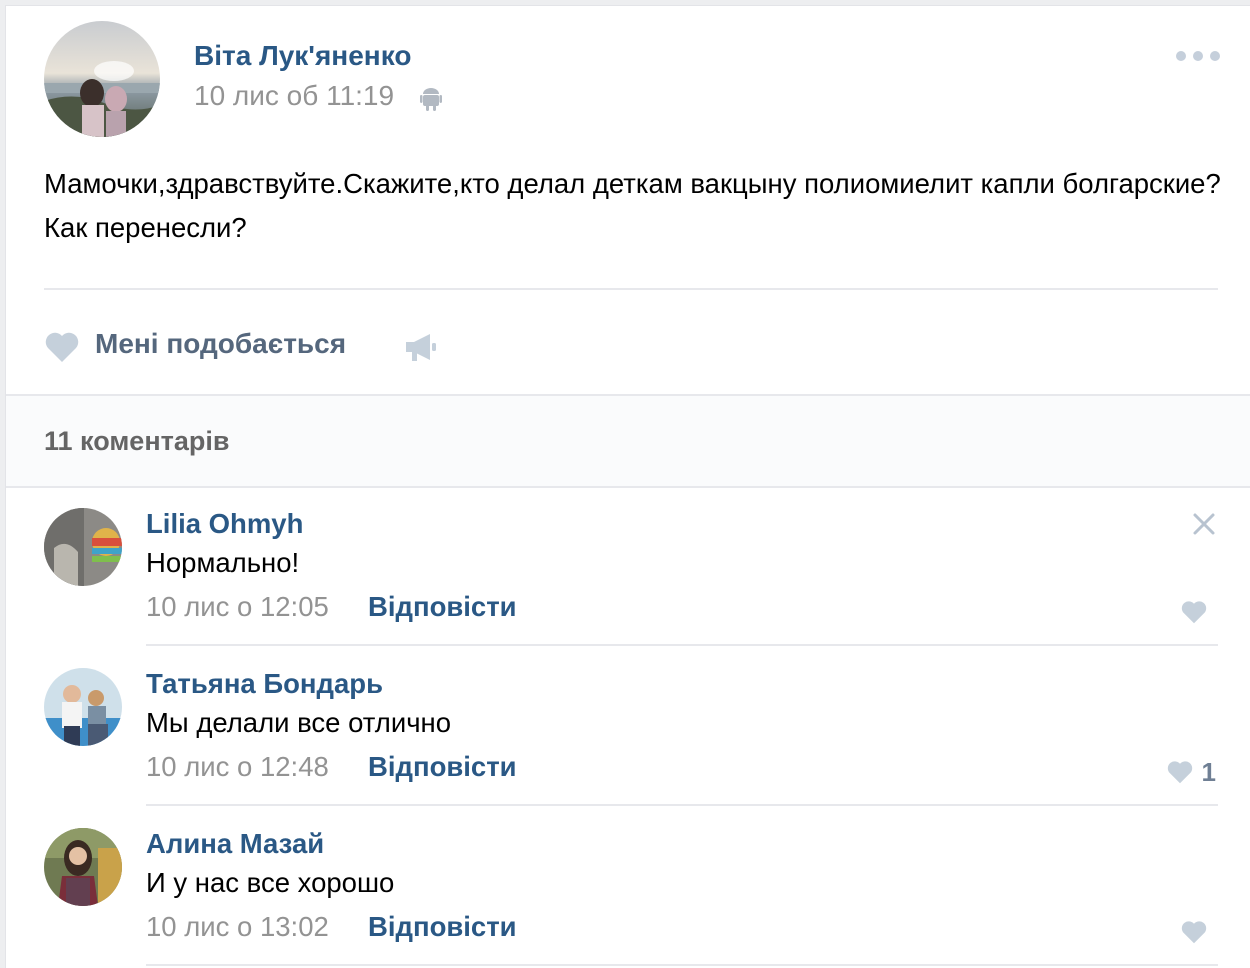 The height and width of the screenshot is (968, 1250). Describe the element at coordinates (237, 767) in the screenshot. I see `comment-date: 10 лис о 12:48` at that location.